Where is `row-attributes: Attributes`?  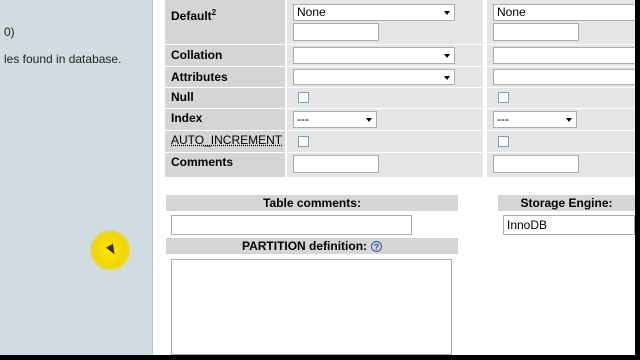 row-attributes: Attributes is located at coordinates (400, 77).